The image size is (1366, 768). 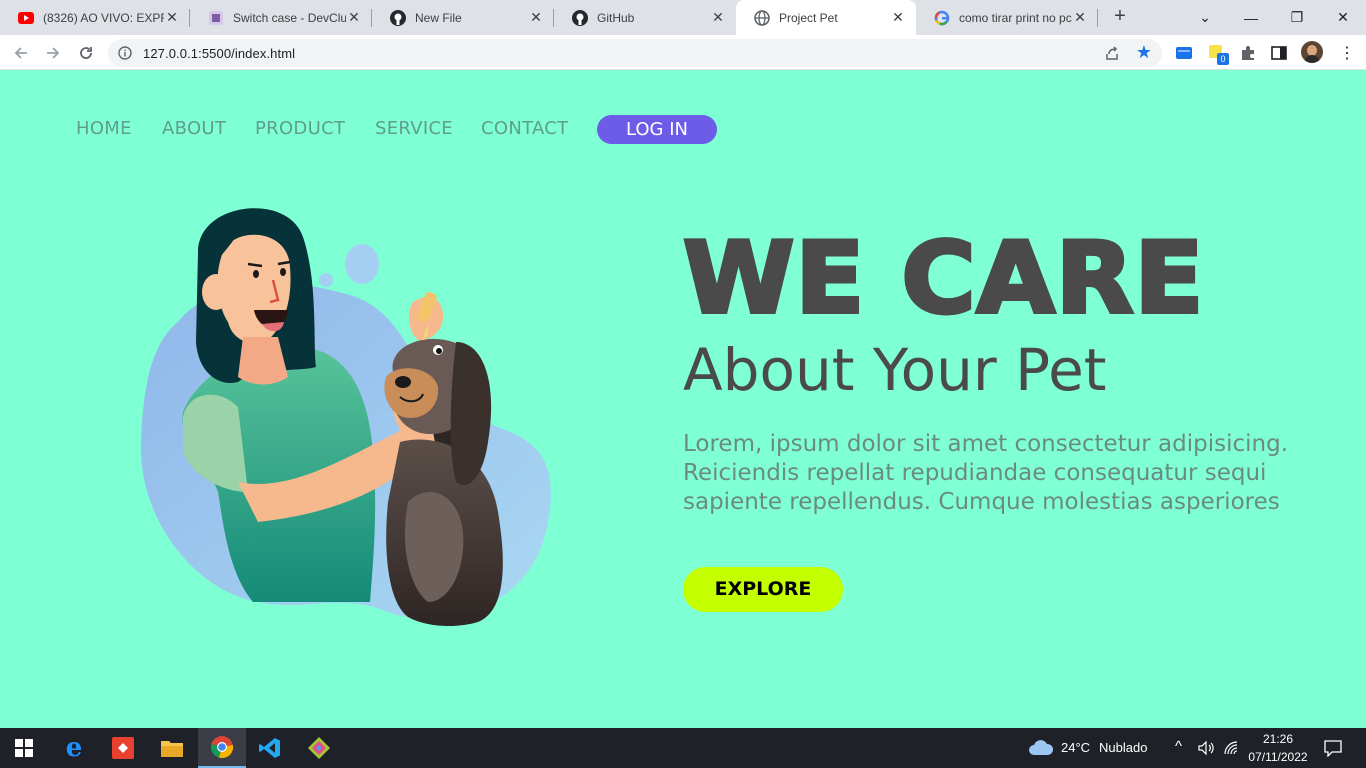 What do you see at coordinates (216, 18) in the screenshot?
I see `devclub-icon` at bounding box center [216, 18].